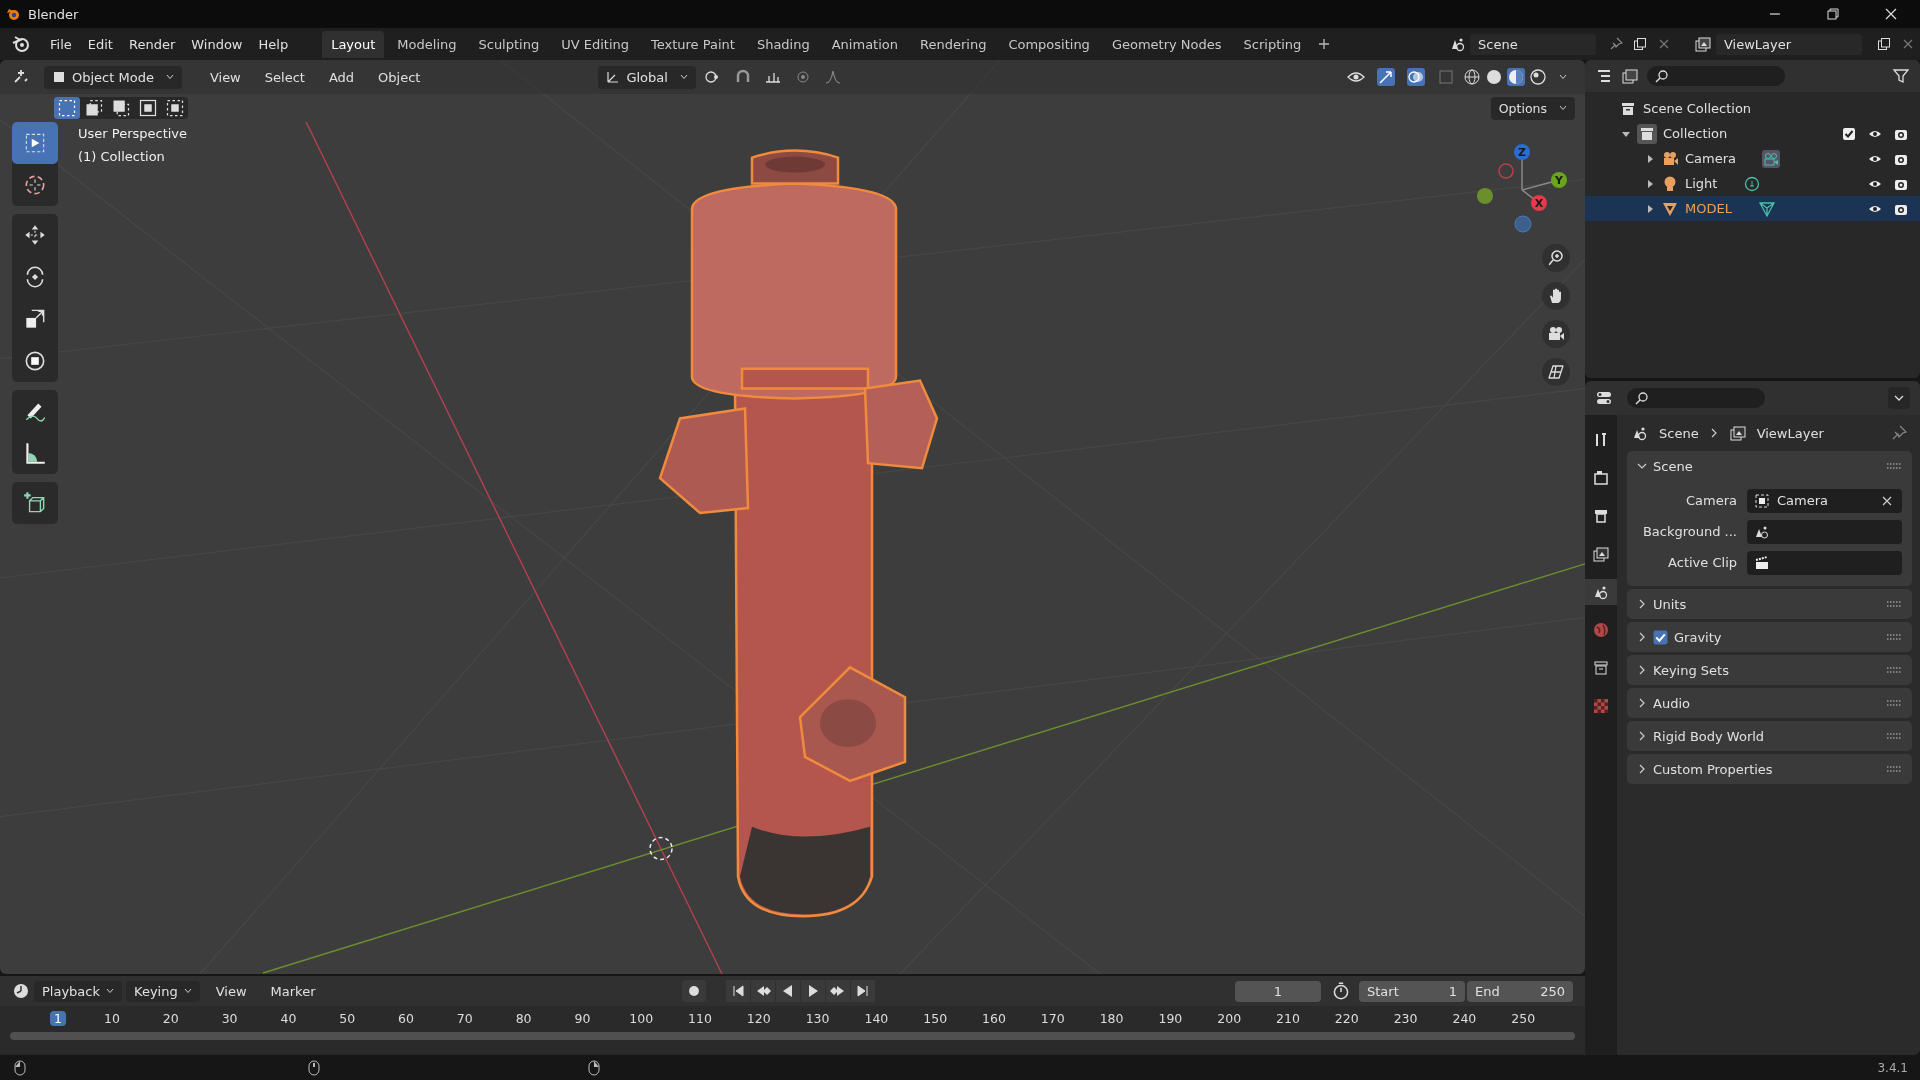 The image size is (1920, 1080). What do you see at coordinates (693, 44) in the screenshot?
I see `workspace-tab: Texture Paint` at bounding box center [693, 44].